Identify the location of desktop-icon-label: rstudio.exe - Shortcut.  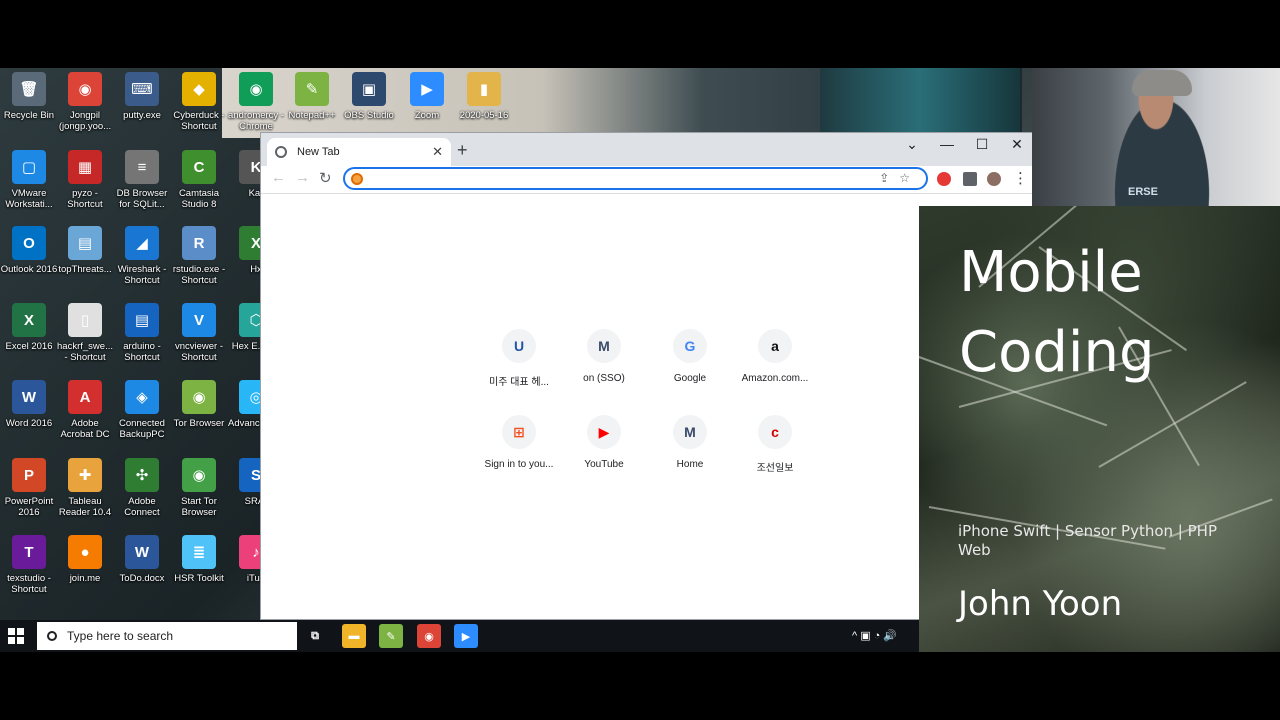
(199, 275).